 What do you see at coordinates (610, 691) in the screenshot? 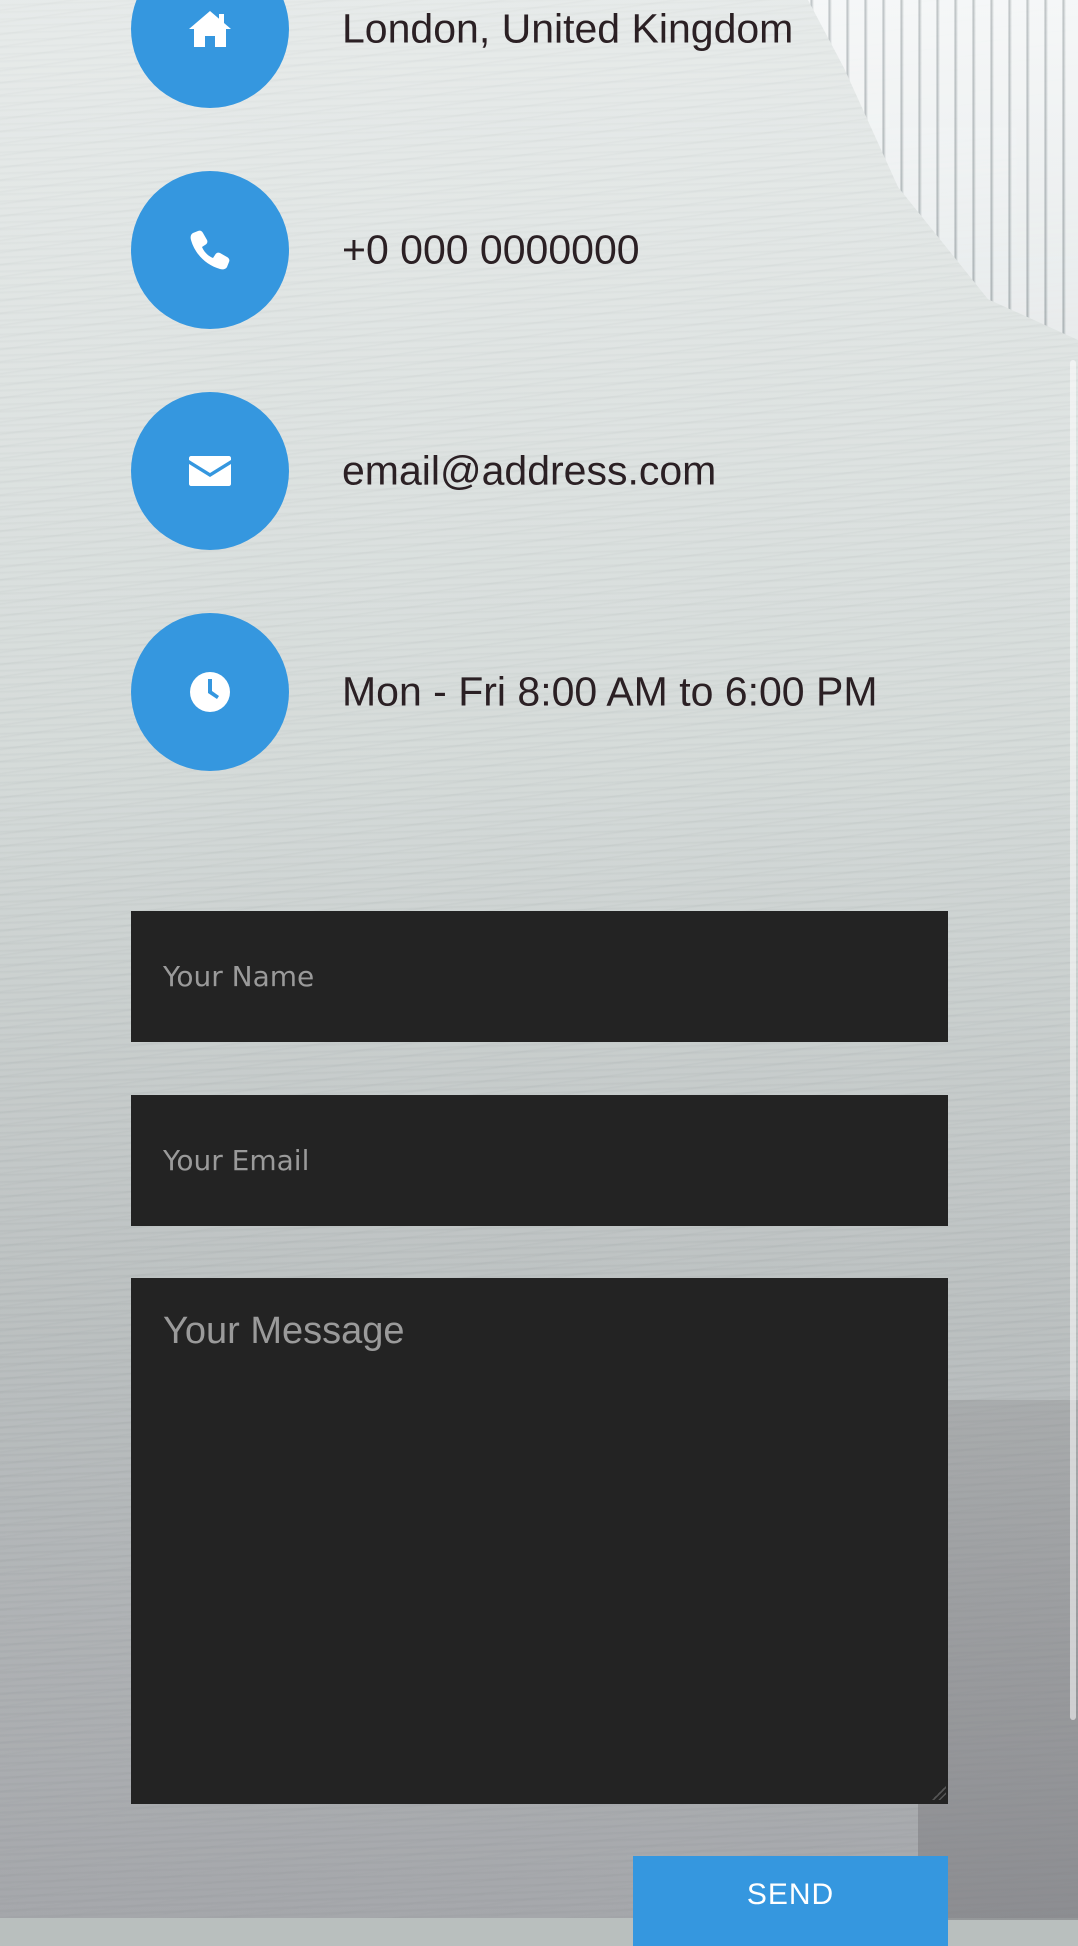
I see `contact-hours-text: Mon - Fri 8:00 AM to 6:00 PM` at bounding box center [610, 691].